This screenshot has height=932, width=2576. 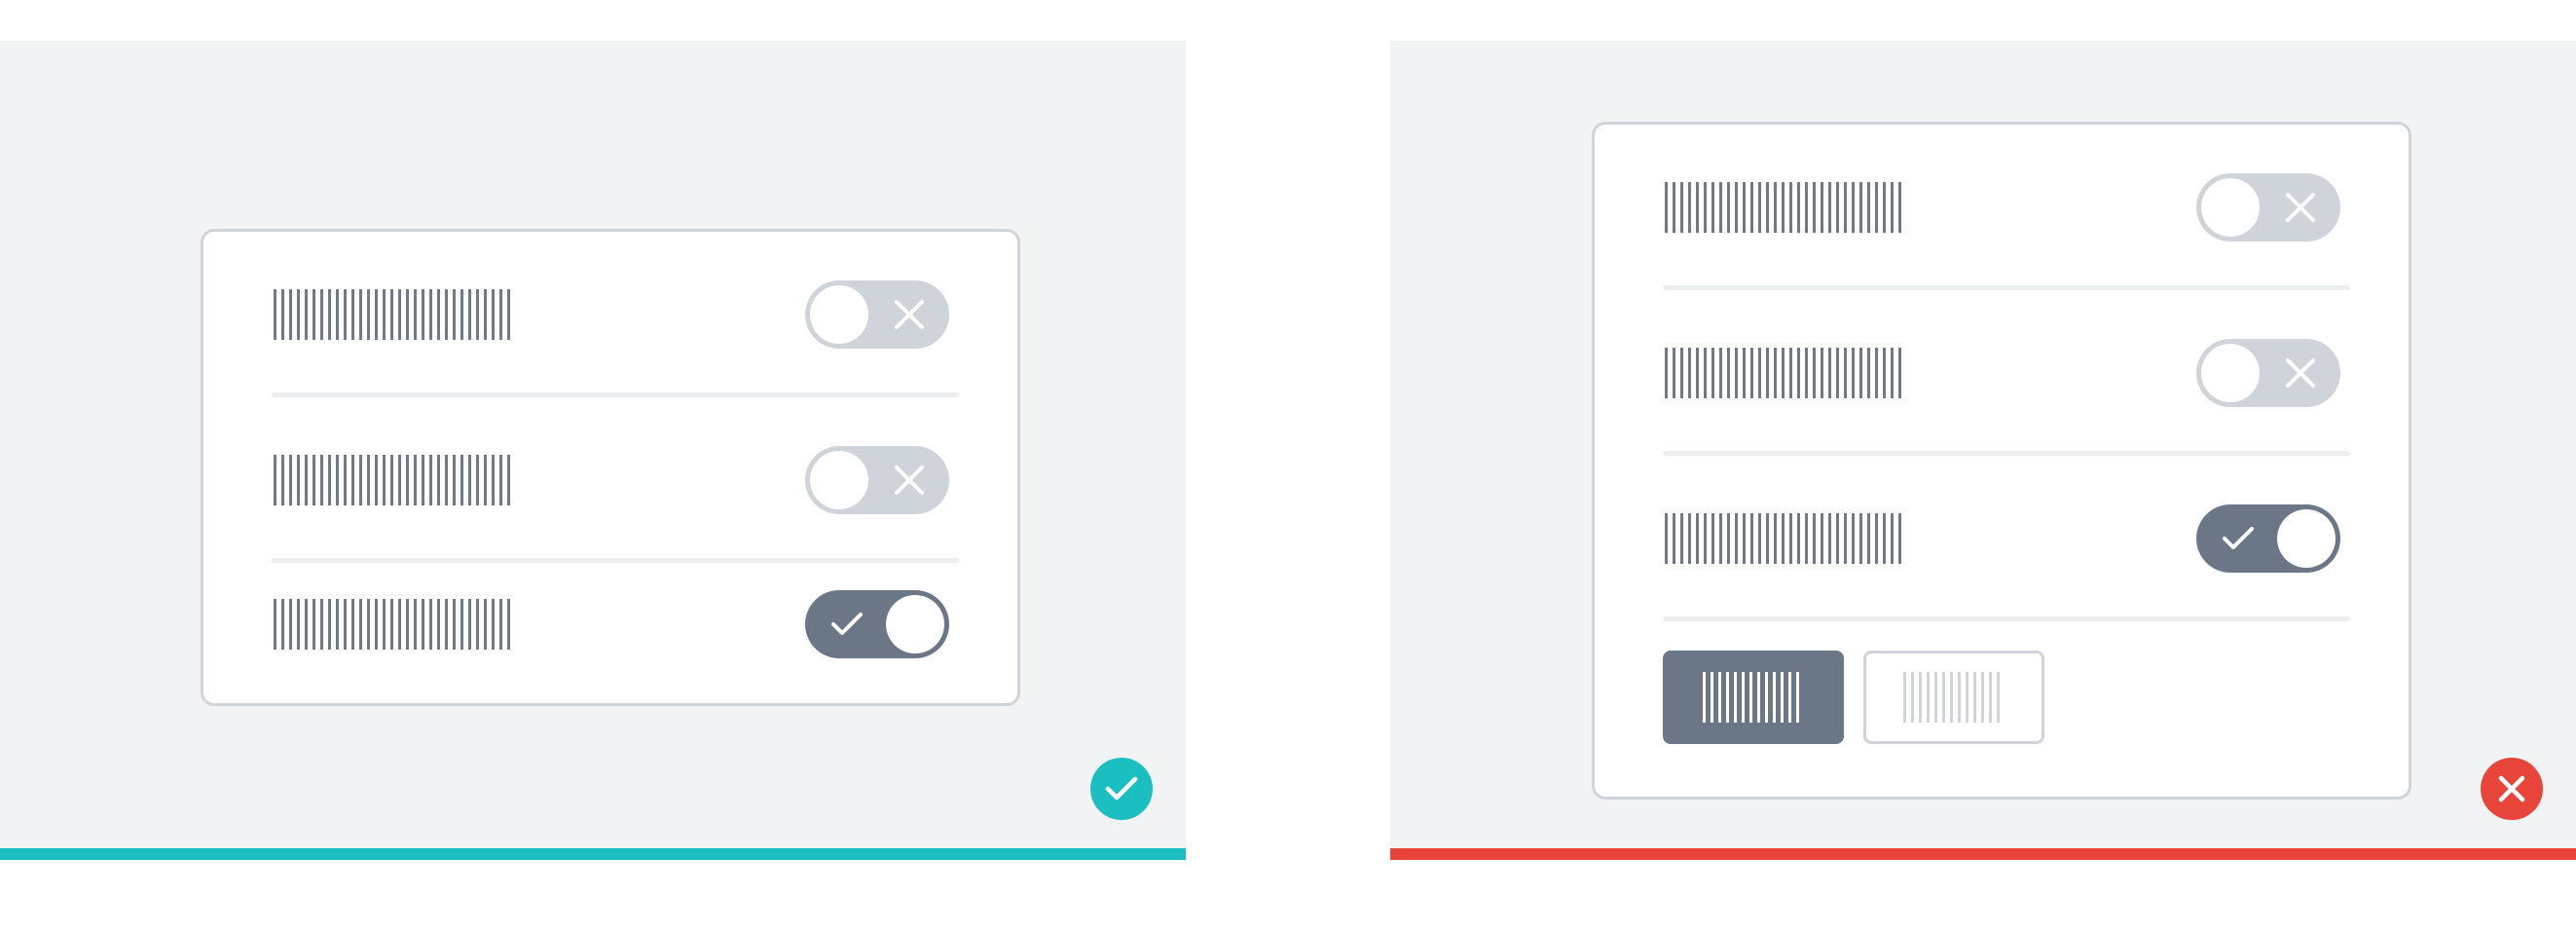 What do you see at coordinates (593, 854) in the screenshot?
I see `correct-indicator-bar` at bounding box center [593, 854].